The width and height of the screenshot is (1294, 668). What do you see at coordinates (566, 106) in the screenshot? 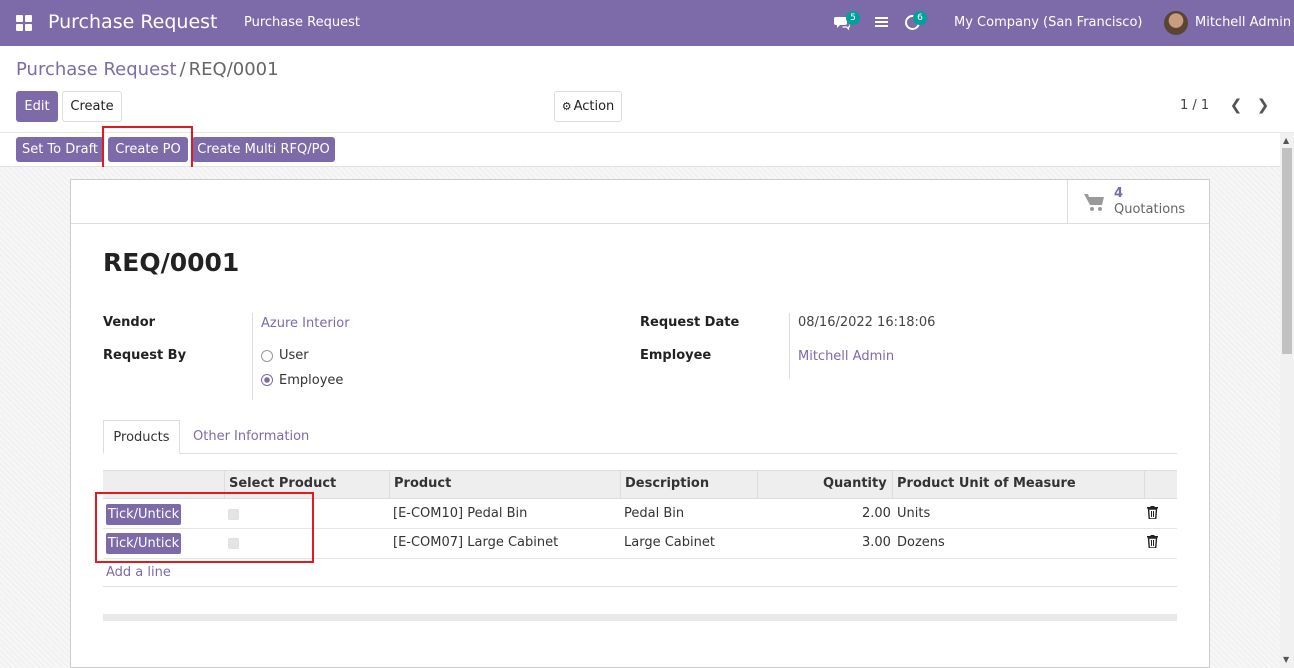
I see `gear-icon: ⚙` at bounding box center [566, 106].